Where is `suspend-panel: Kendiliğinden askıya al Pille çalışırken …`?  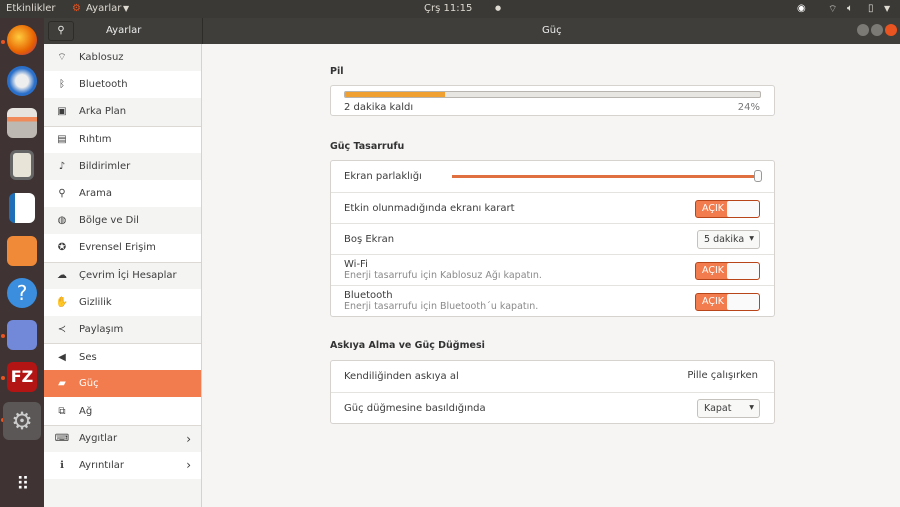 suspend-panel: Kendiliğinden askıya al Pille çalışırken … is located at coordinates (552, 392).